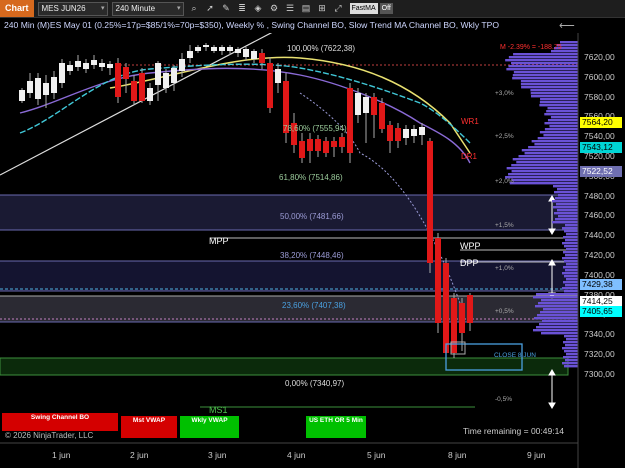 This screenshot has height=468, width=625. What do you see at coordinates (274, 8) in the screenshot?
I see `properties-icon: ⚙` at bounding box center [274, 8].